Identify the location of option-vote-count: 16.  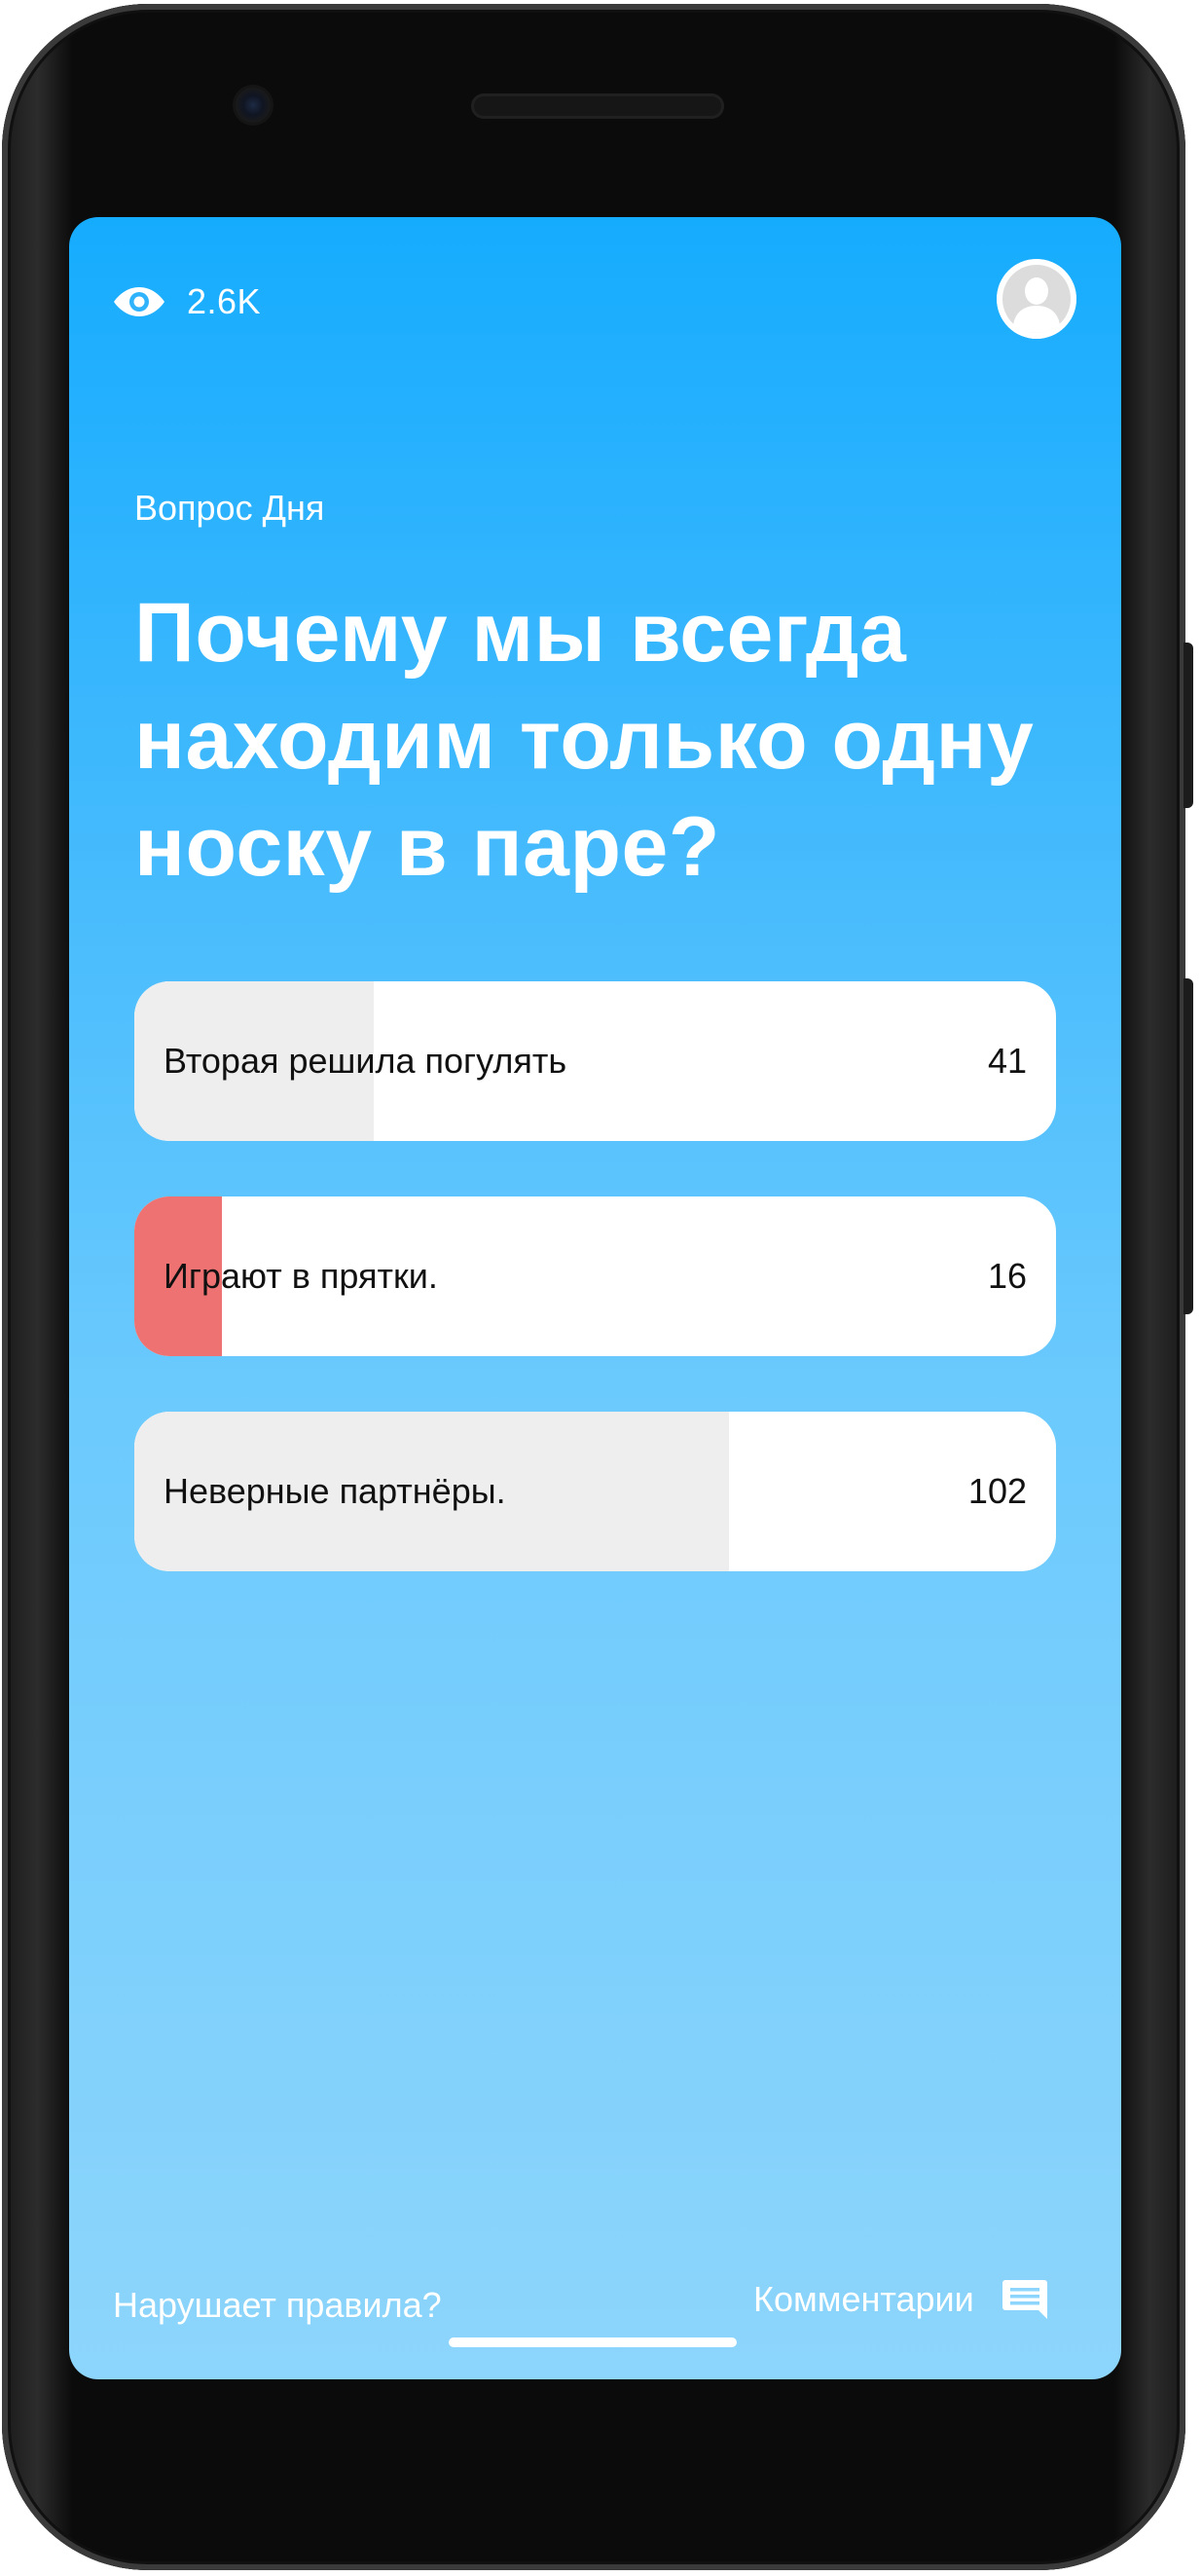
(1007, 1276).